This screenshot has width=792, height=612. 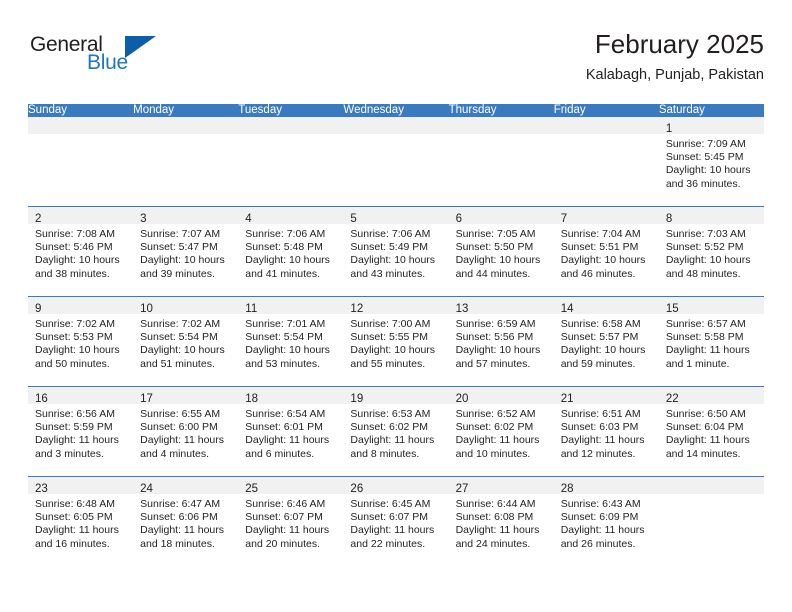 What do you see at coordinates (282, 543) in the screenshot?
I see `day-info-line: and 20 minutes.` at bounding box center [282, 543].